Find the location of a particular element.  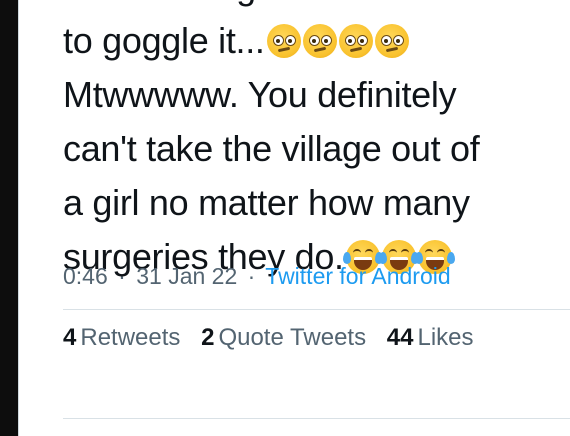

tweet-metadata: 0:46 · 31 Jan 22 · Twitter for Android is located at coordinates (257, 276).